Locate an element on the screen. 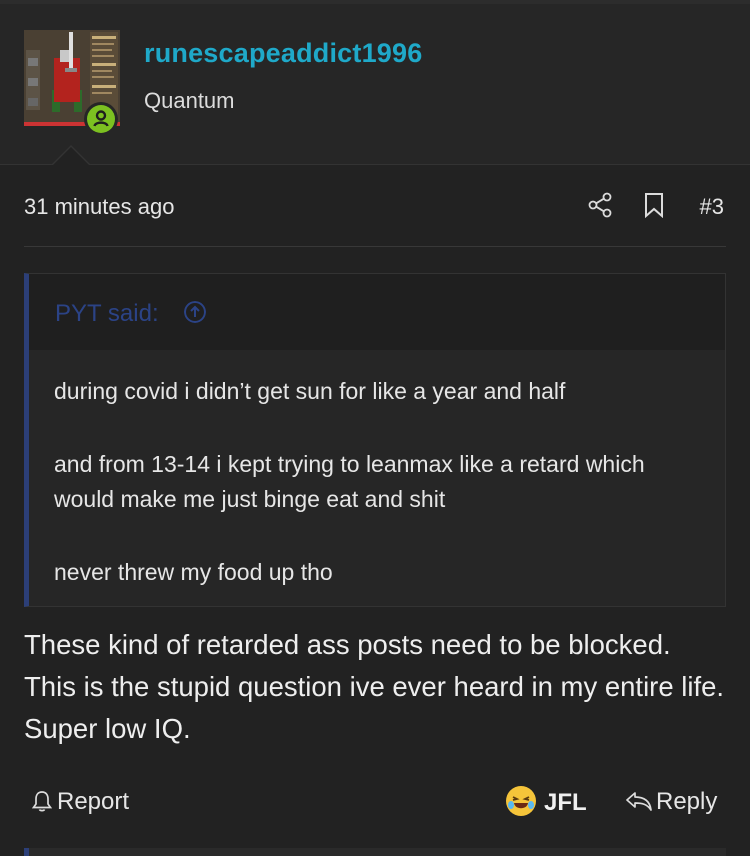  reaction-label: JFL is located at coordinates (565, 802).